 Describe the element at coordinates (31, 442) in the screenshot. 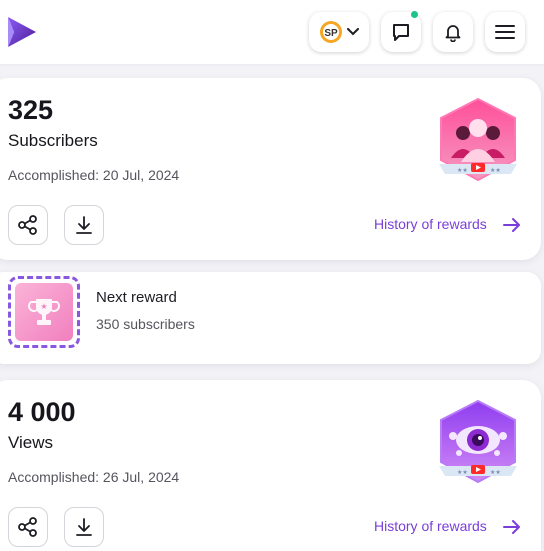

I see `milestone-metric: Views` at that location.